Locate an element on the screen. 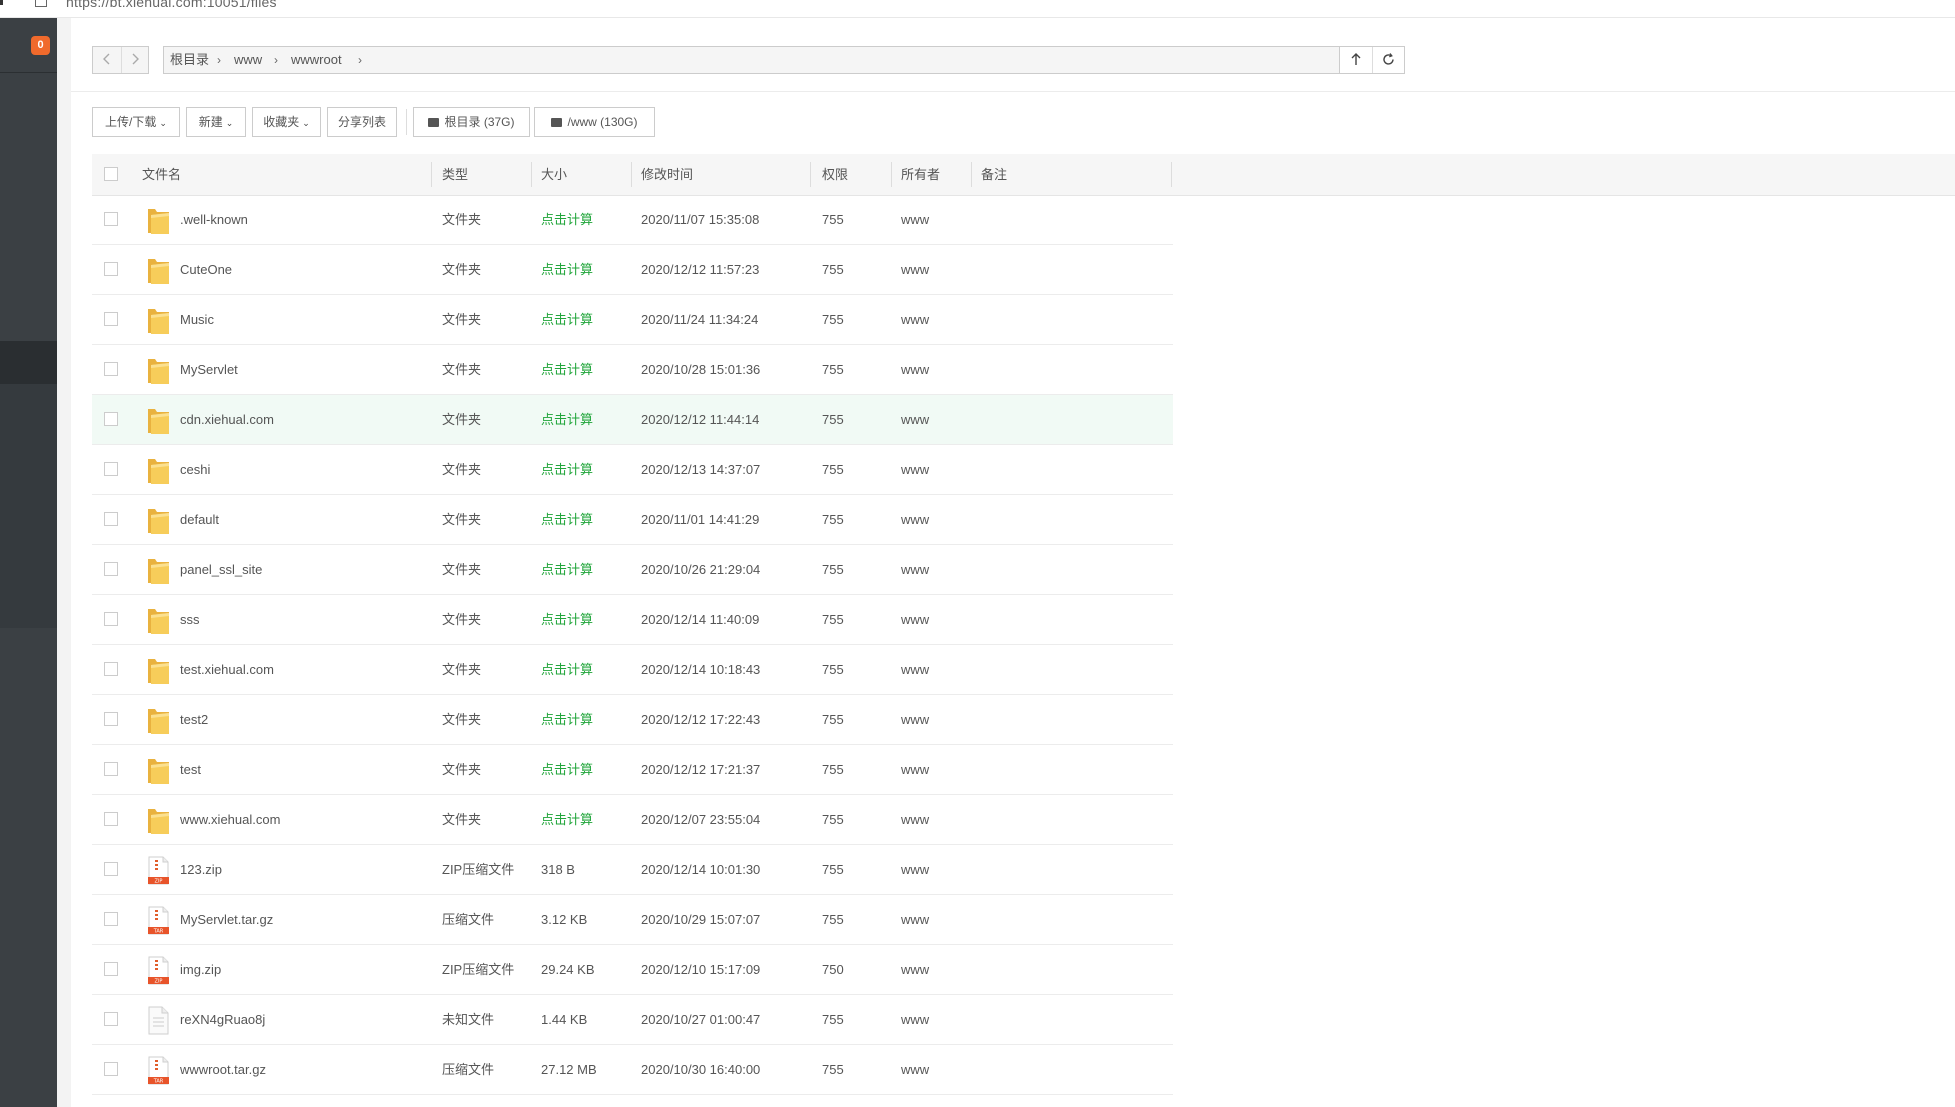  breadcrumb-www: www is located at coordinates (248, 60).